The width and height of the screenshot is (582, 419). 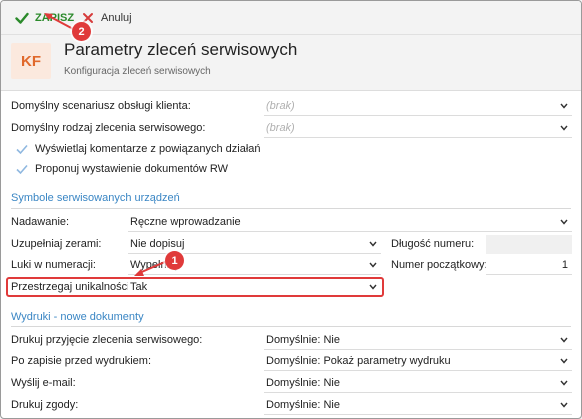 What do you see at coordinates (418, 405) in the screenshot?
I see `consent-select: Domyślnie: Nie` at bounding box center [418, 405].